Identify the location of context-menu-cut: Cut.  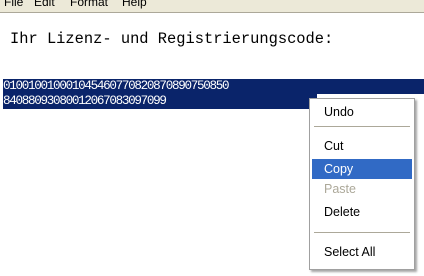
(362, 146).